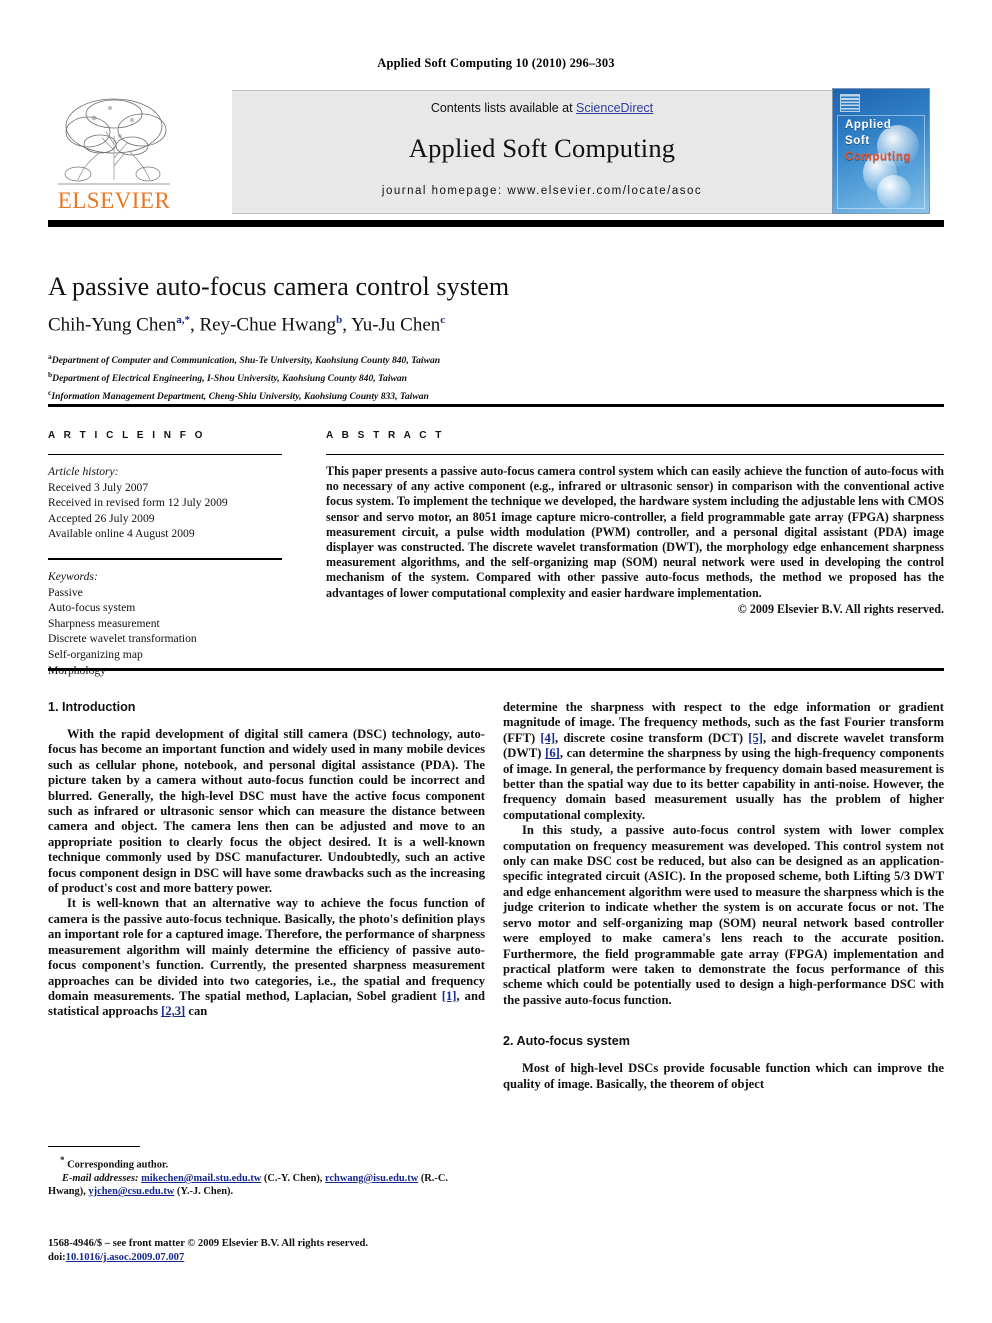  What do you see at coordinates (118, 1165) in the screenshot?
I see `corresponding-author-text: Corresponding author.` at bounding box center [118, 1165].